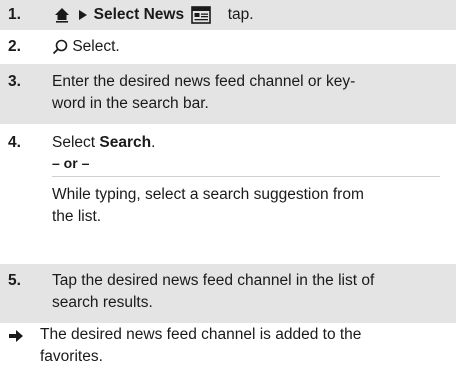 This screenshot has height=370, width=456. Describe the element at coordinates (96, 46) in the screenshot. I see `step-2-text: Select.` at that location.